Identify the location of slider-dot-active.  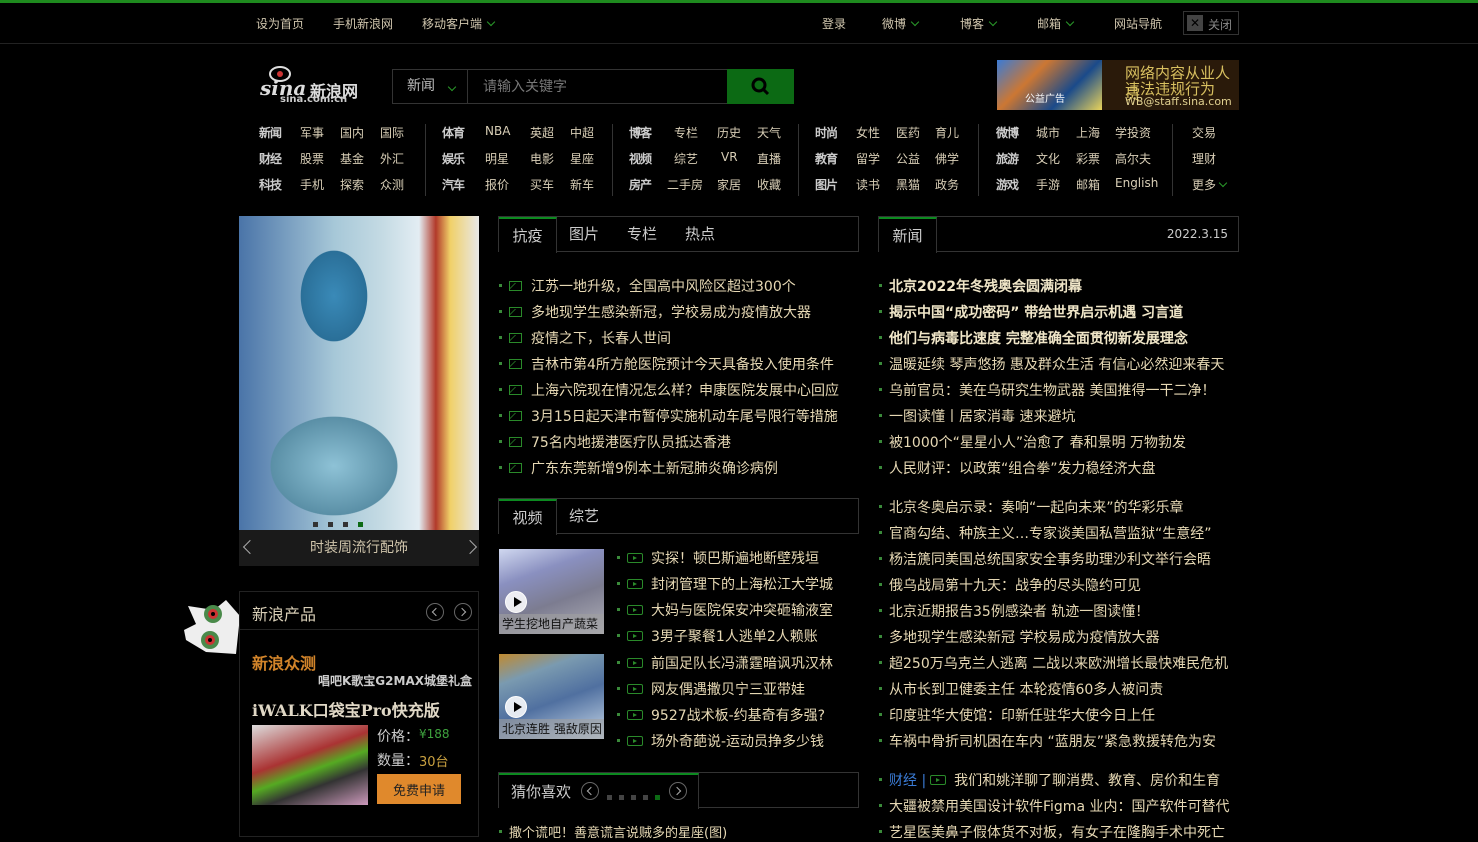
(360, 524).